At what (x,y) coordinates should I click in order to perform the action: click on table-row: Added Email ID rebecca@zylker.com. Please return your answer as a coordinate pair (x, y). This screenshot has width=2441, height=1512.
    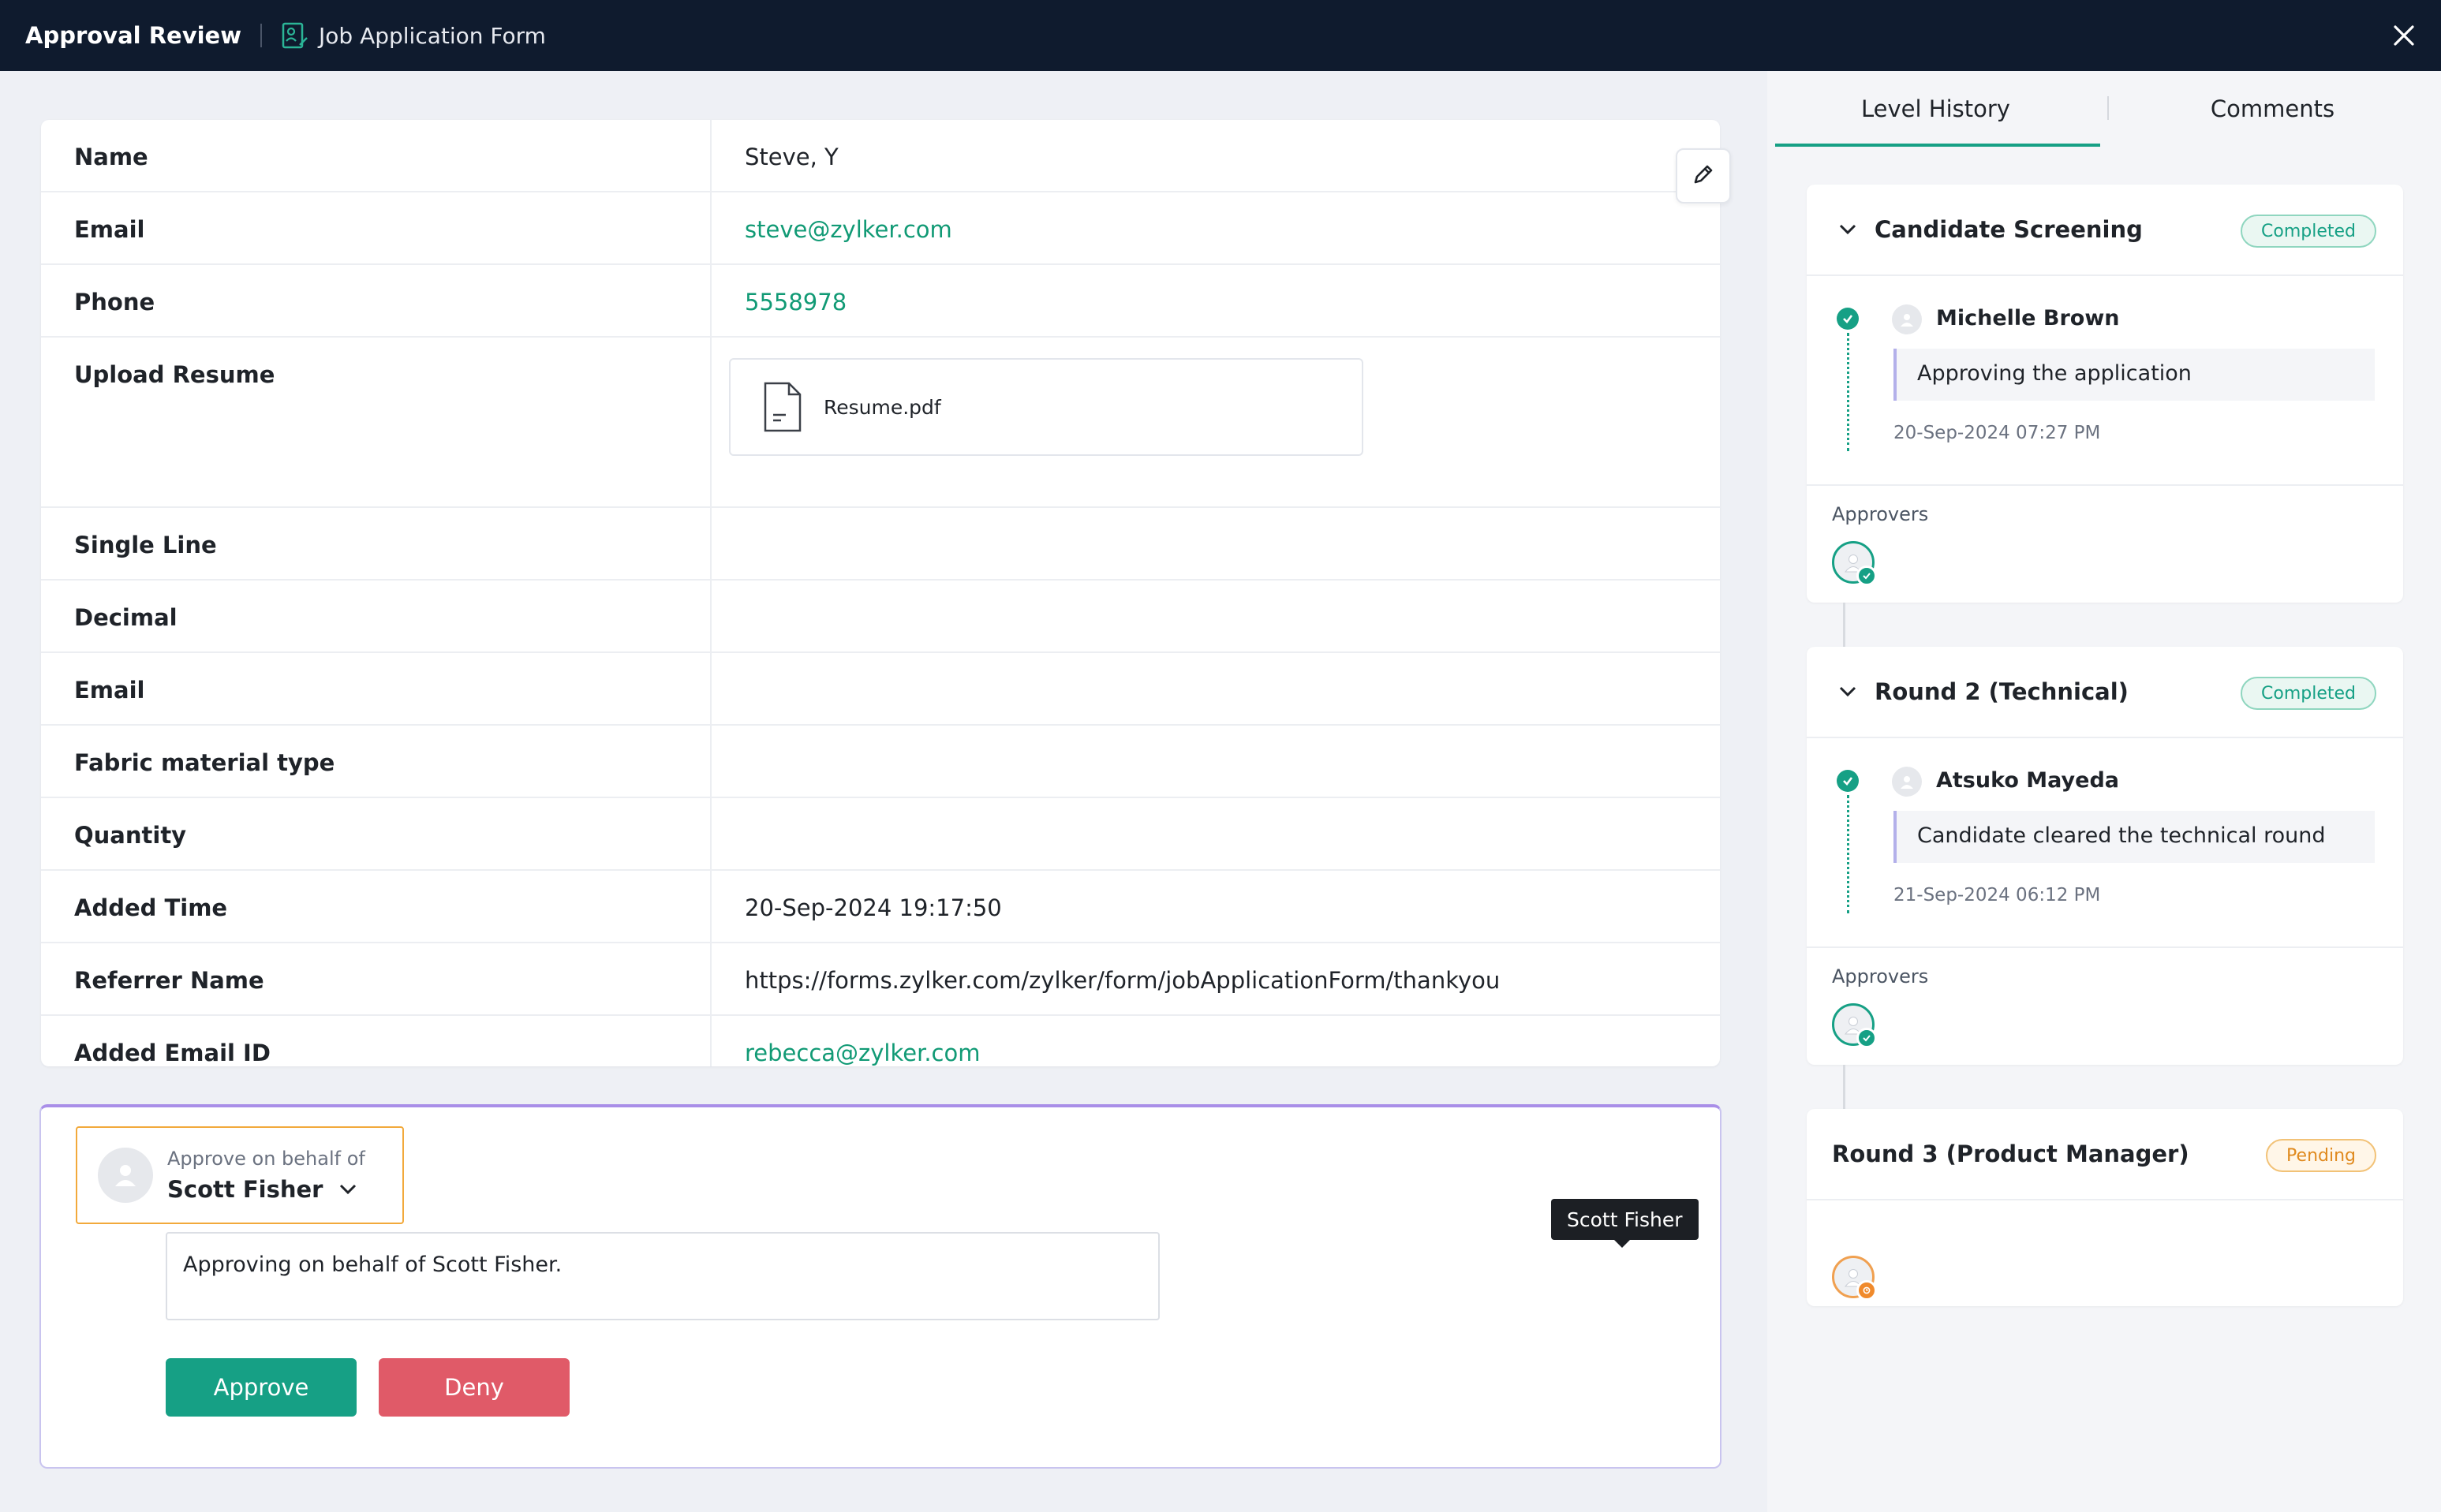
    Looking at the image, I should click on (881, 1041).